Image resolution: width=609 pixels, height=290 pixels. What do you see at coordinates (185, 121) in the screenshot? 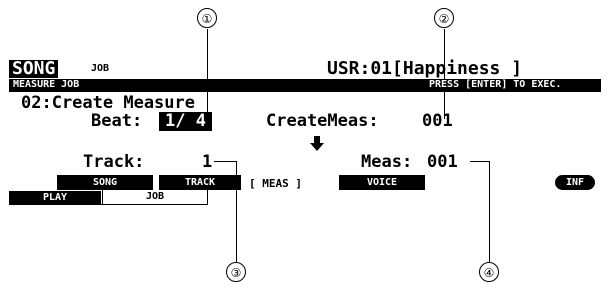
I see `beat-value-field: 1/ 4` at bounding box center [185, 121].